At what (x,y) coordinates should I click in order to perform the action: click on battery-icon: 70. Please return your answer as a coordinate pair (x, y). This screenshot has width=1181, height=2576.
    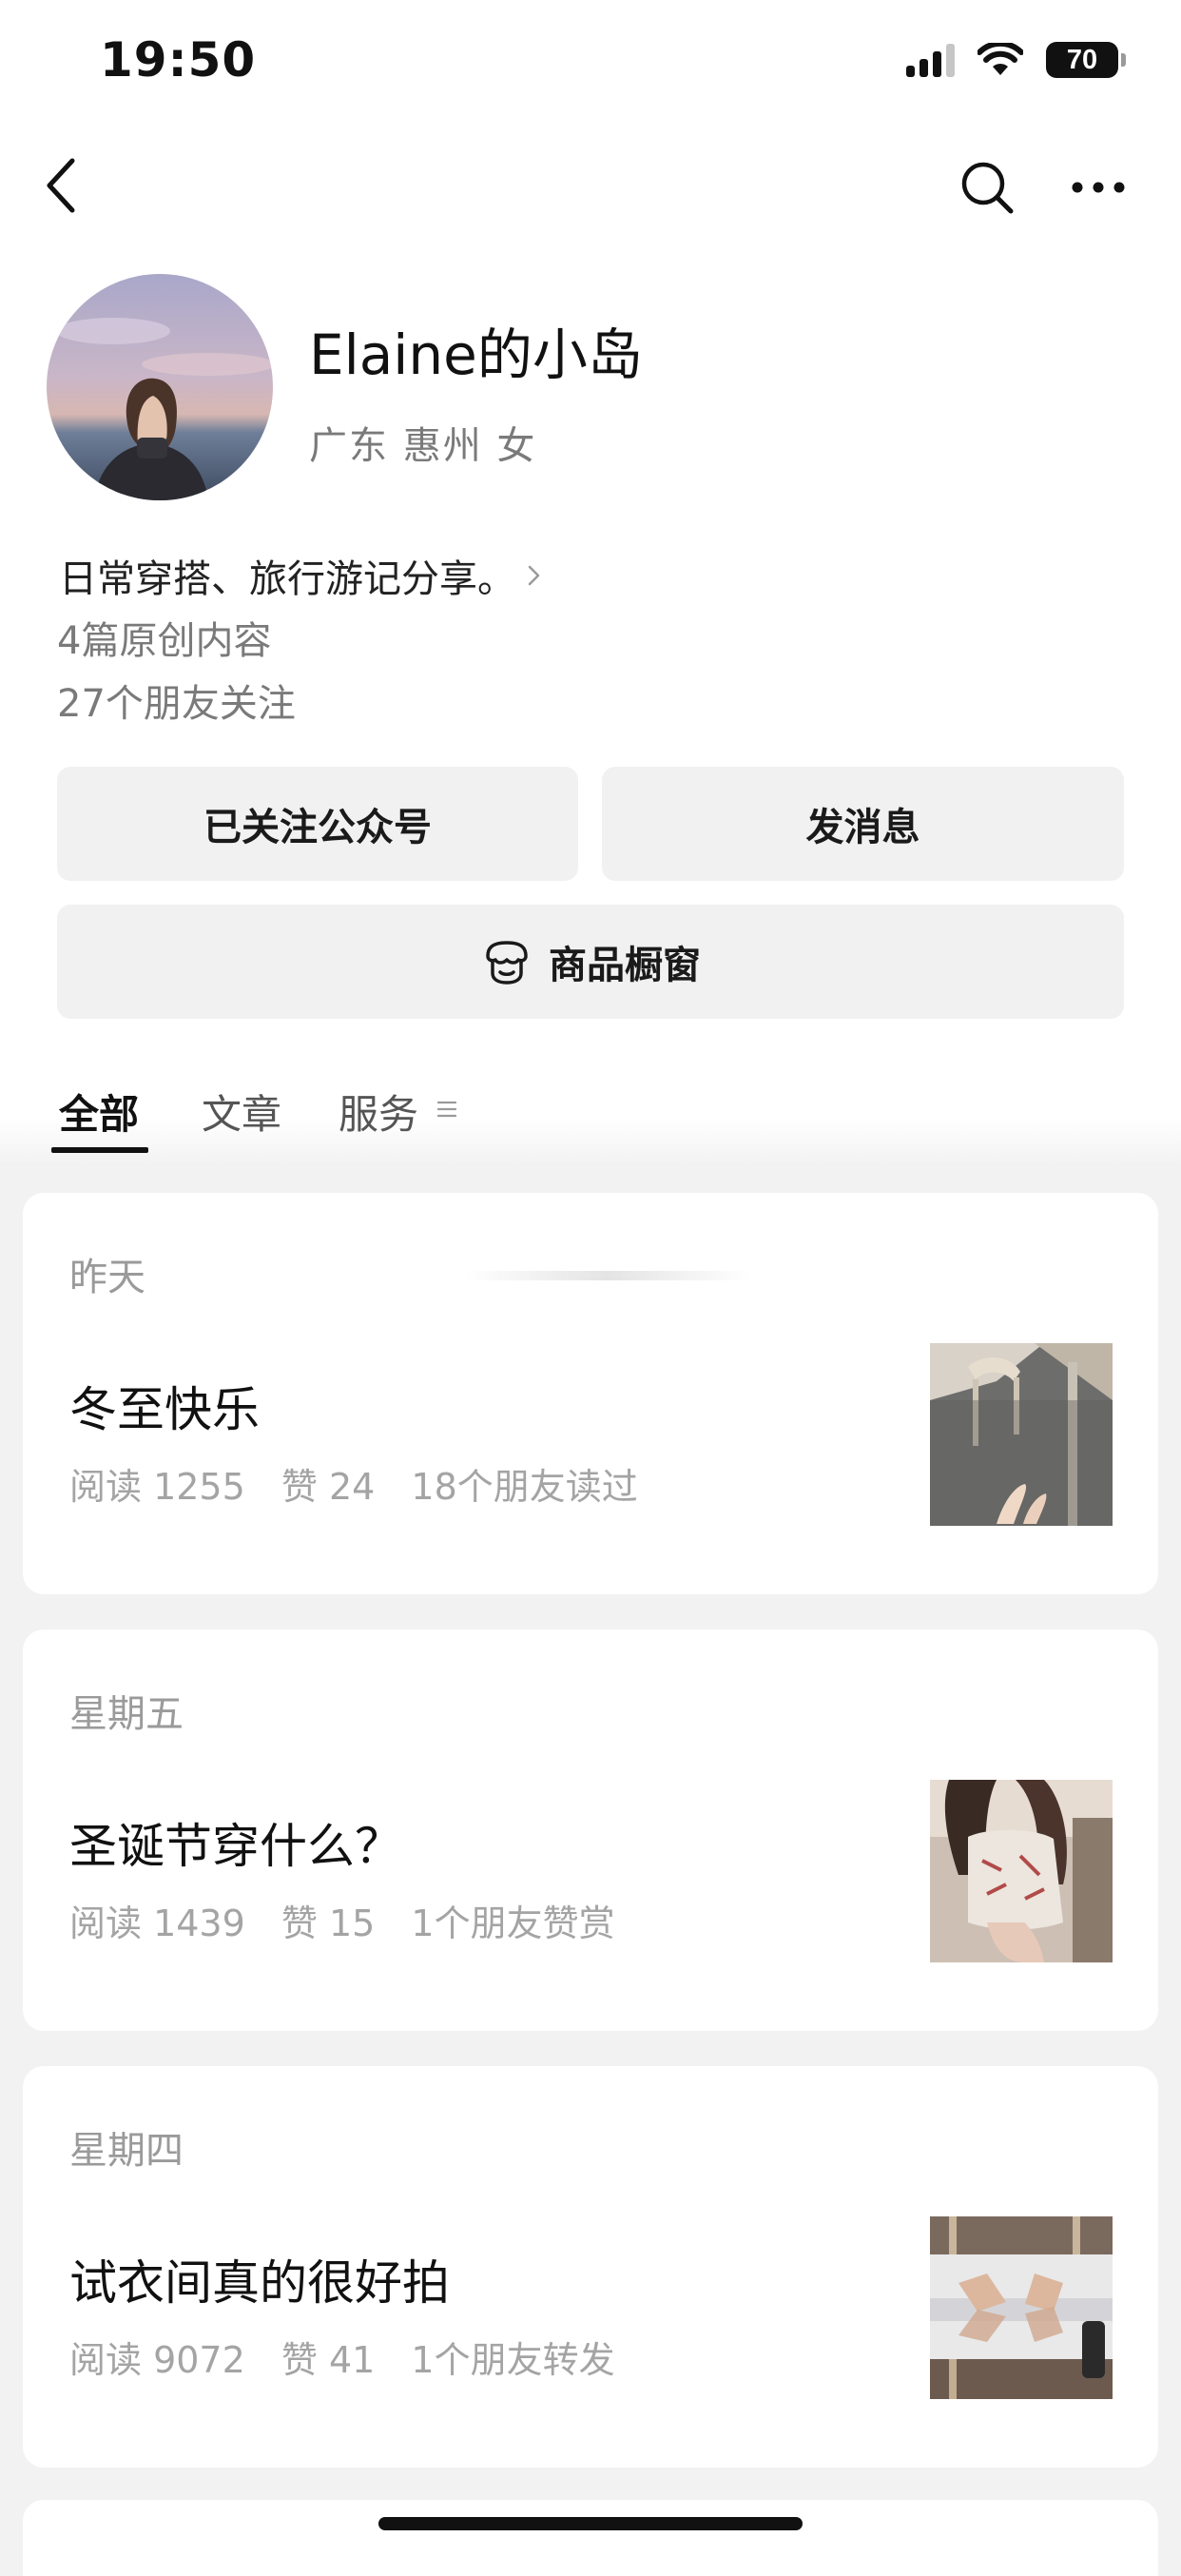
    Looking at the image, I should click on (1086, 60).